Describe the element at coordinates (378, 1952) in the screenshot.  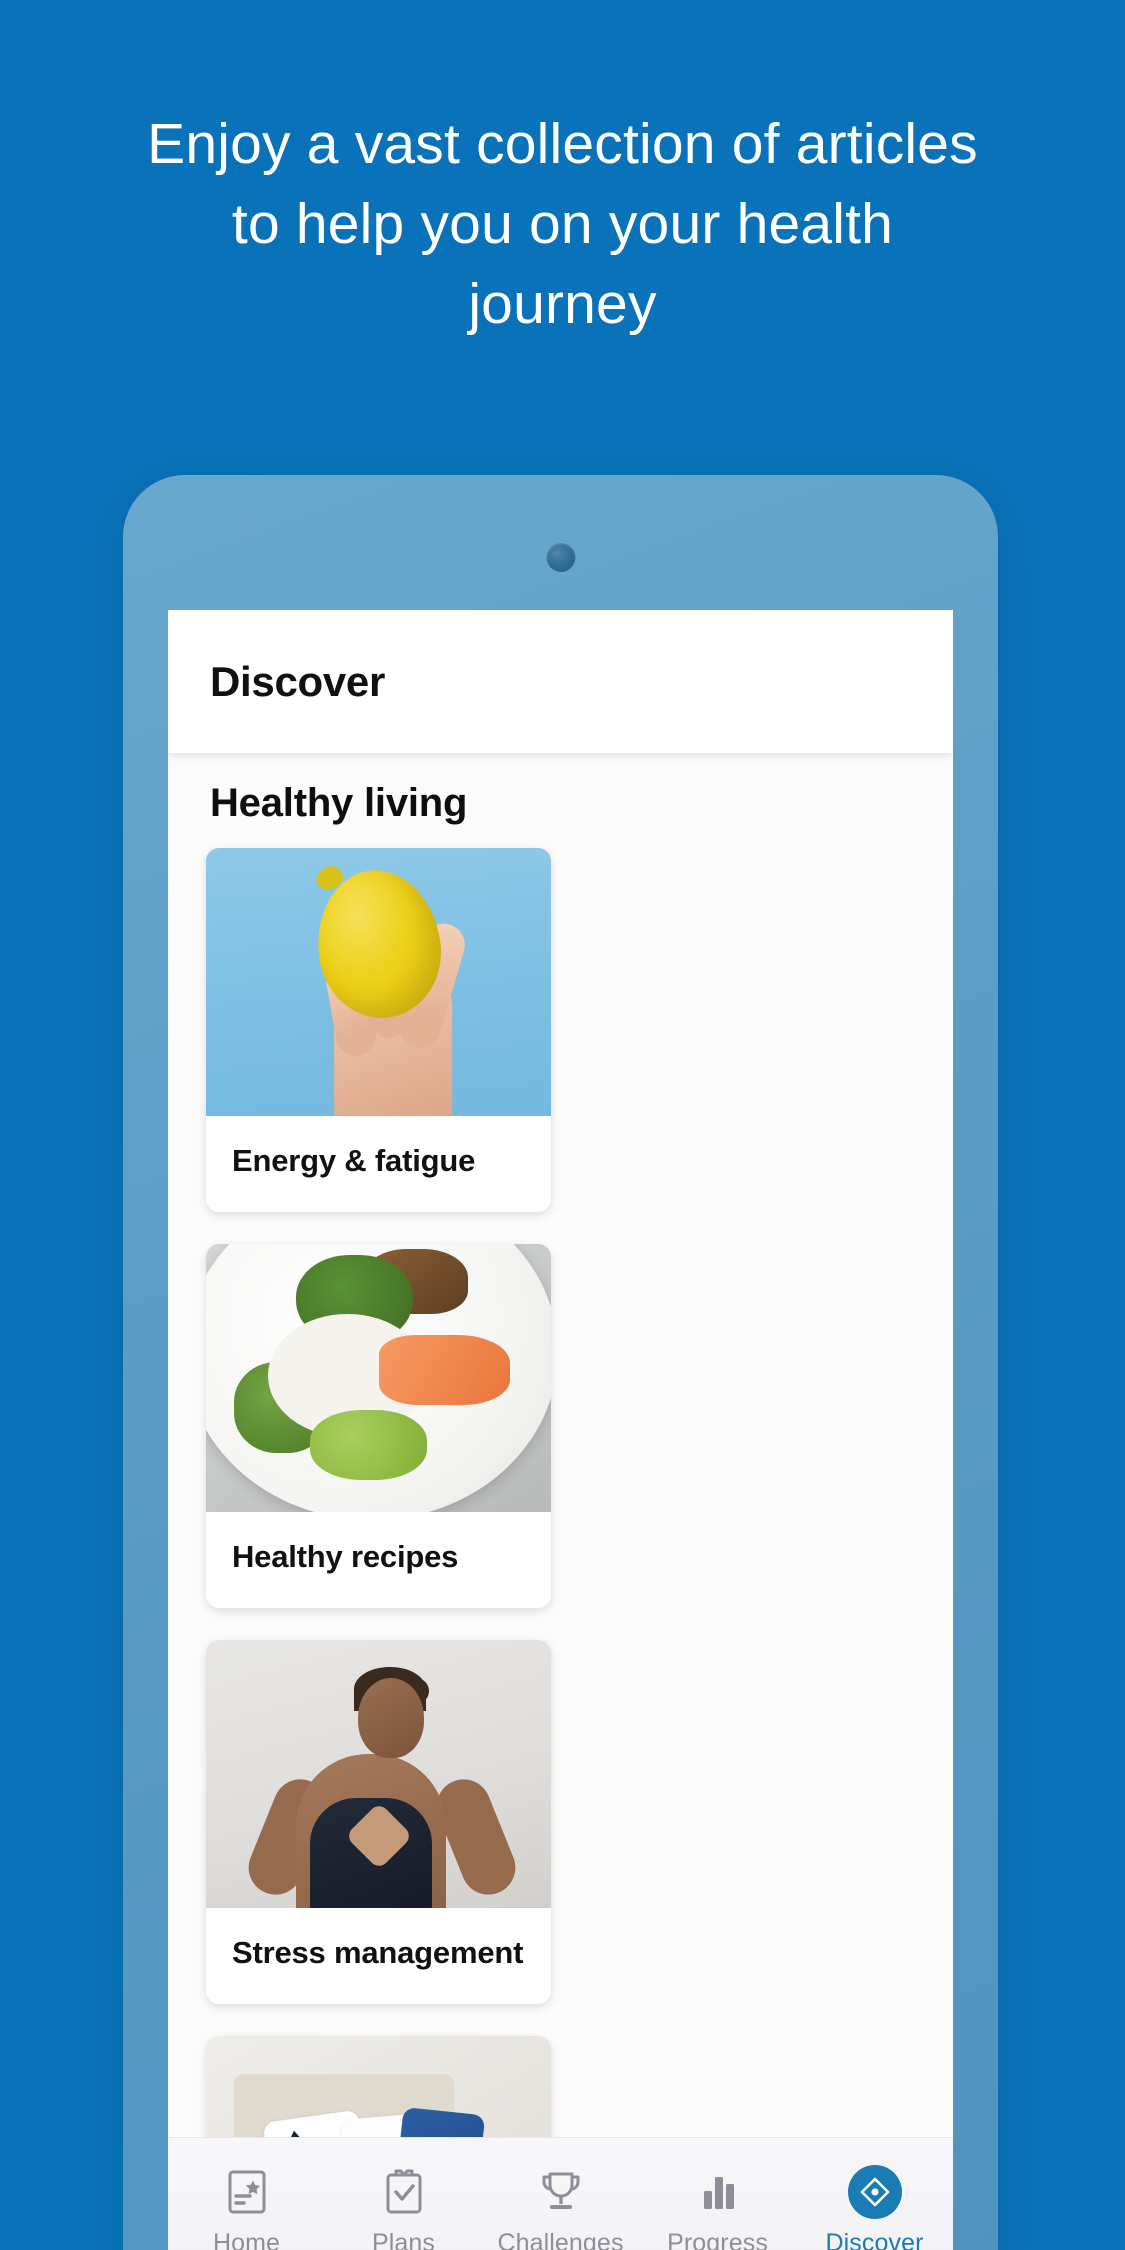
I see `card-label: Stress management` at that location.